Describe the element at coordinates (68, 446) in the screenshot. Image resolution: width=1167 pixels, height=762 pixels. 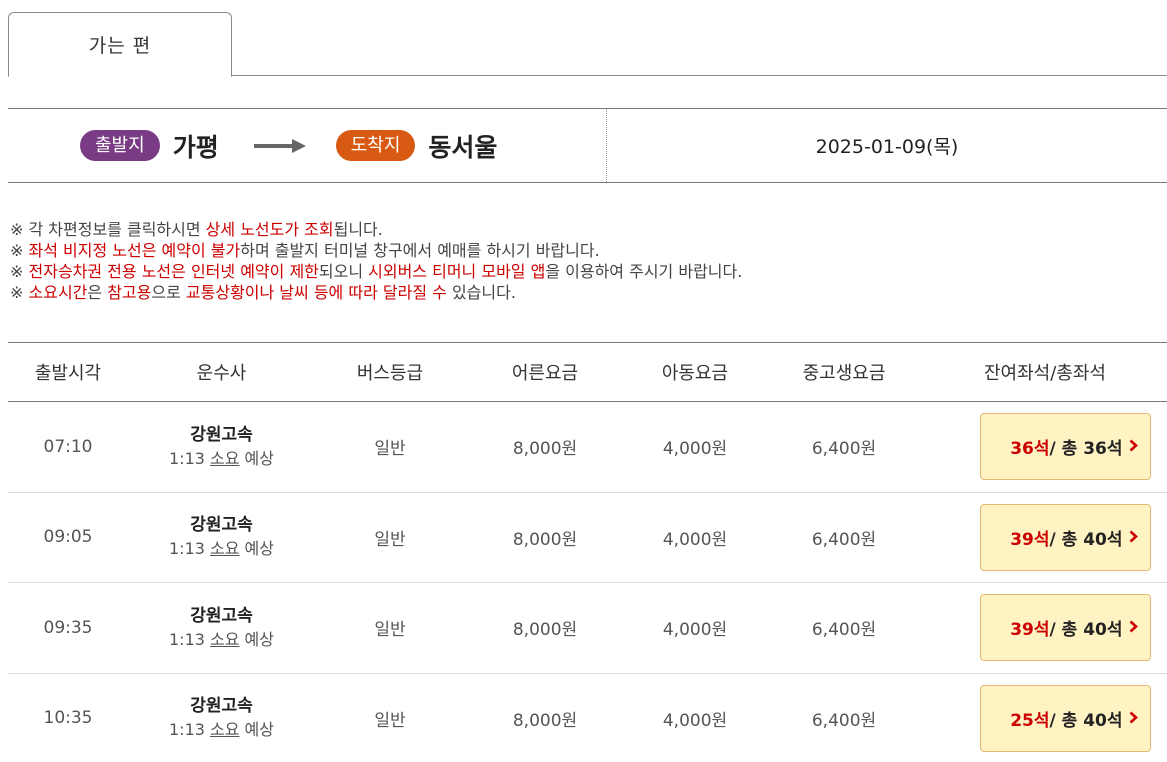
I see `departure-time: 07:10` at that location.